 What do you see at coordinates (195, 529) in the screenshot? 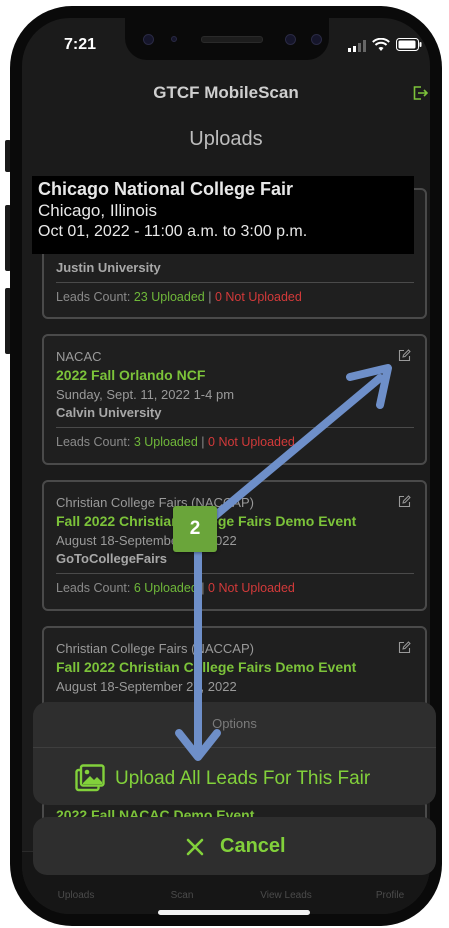
I see `step-badge: 2` at bounding box center [195, 529].